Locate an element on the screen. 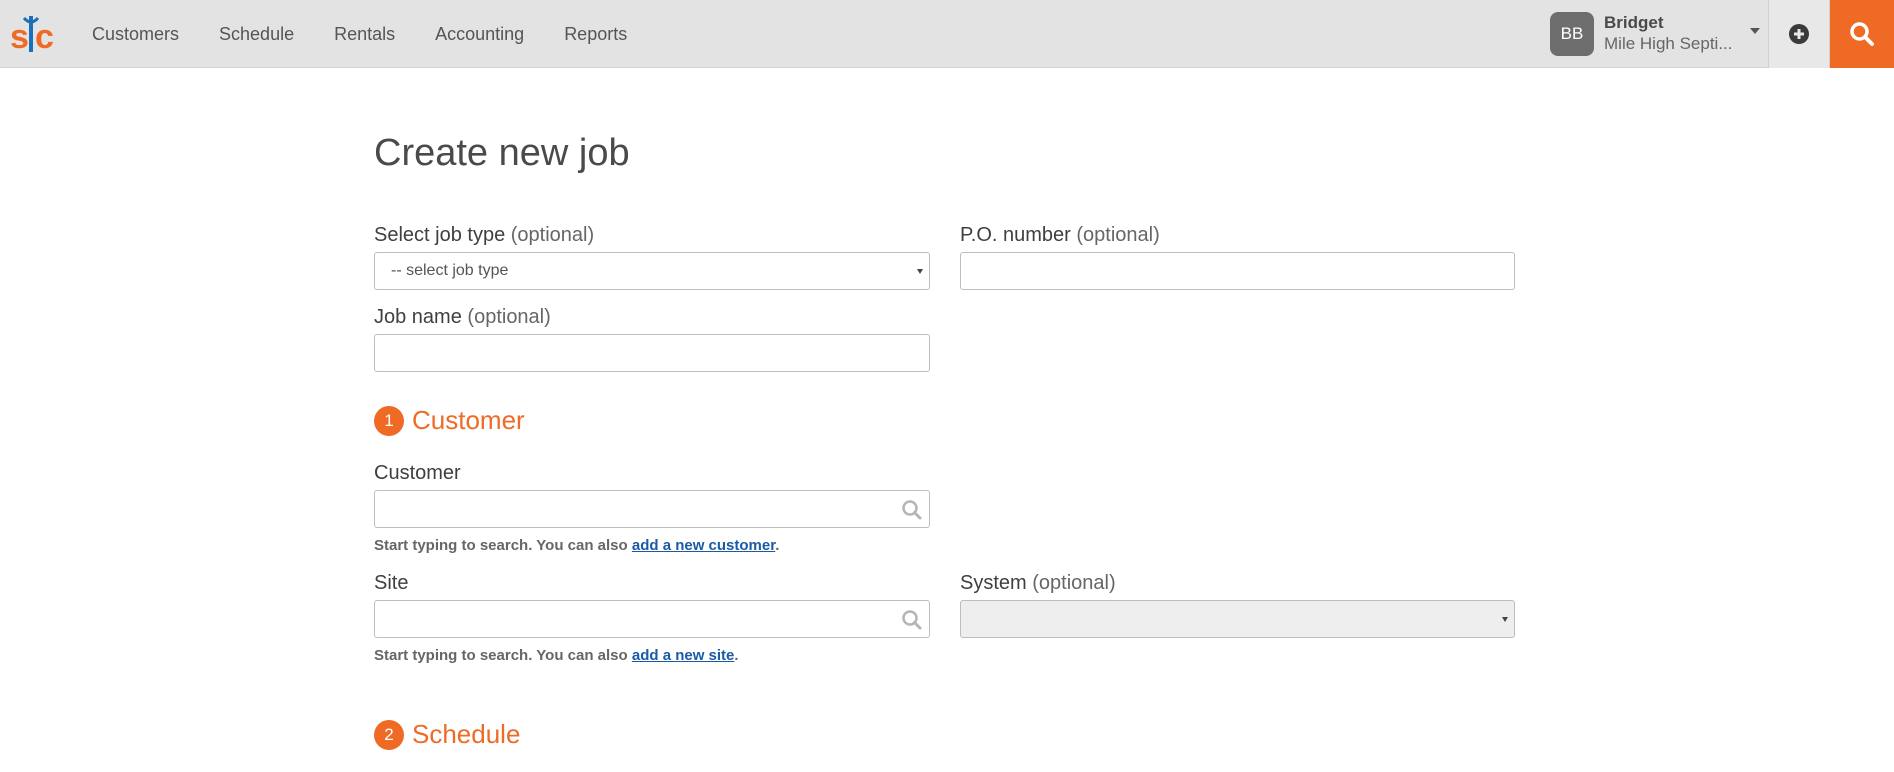 The height and width of the screenshot is (772, 1894). job-name-label: Job name (optional) is located at coordinates (462, 317).